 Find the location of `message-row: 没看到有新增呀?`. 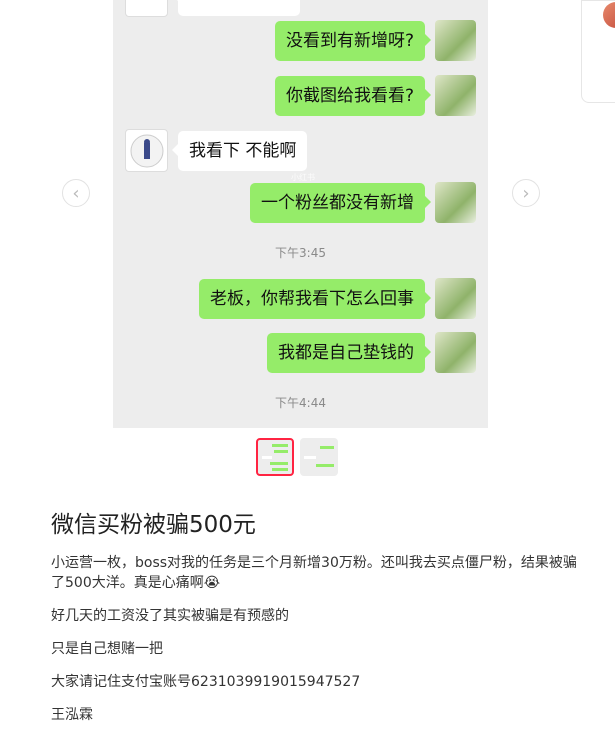

message-row: 没看到有新增呀? is located at coordinates (375, 40).